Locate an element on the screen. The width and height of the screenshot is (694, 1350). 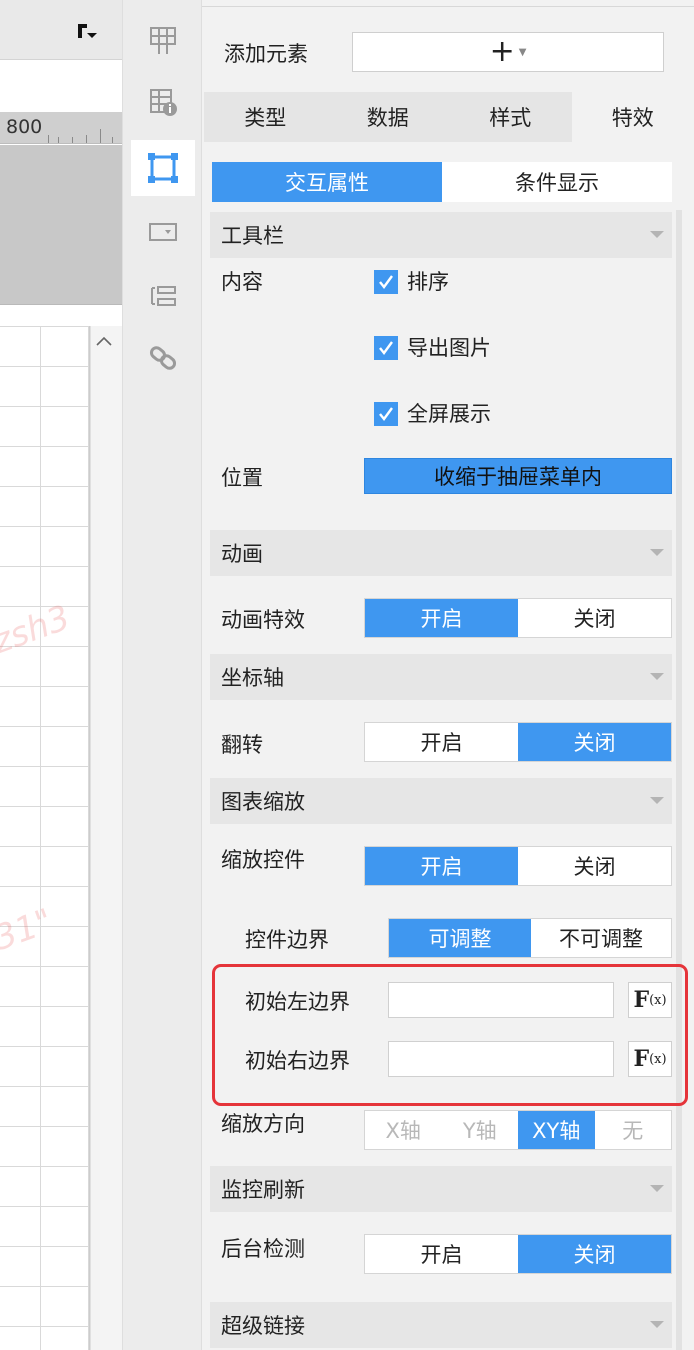
layout-icon is located at coordinates (163, 40).